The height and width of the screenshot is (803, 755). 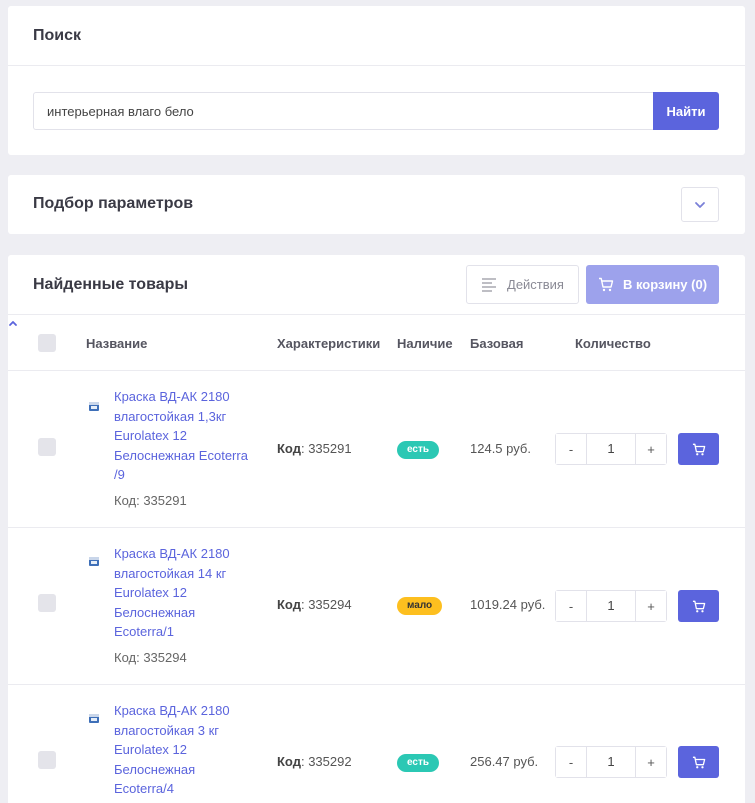 I want to click on search-input, so click(x=343, y=111).